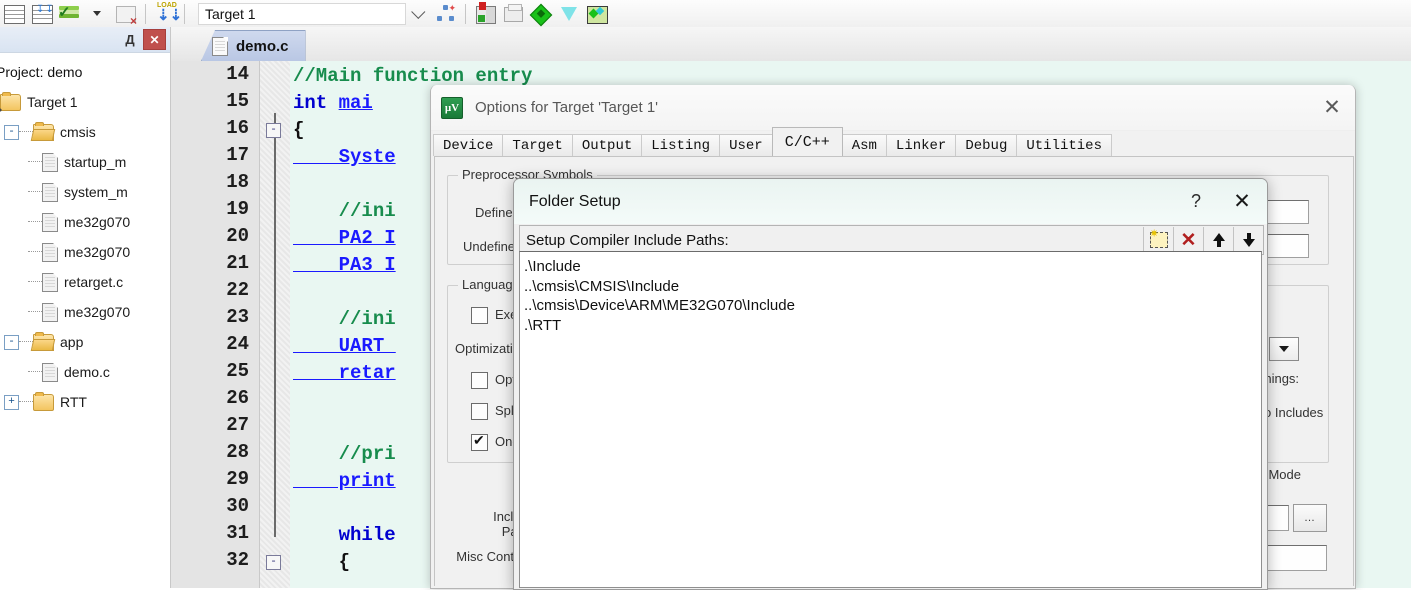  I want to click on multiproject-icon, so click(513, 14).